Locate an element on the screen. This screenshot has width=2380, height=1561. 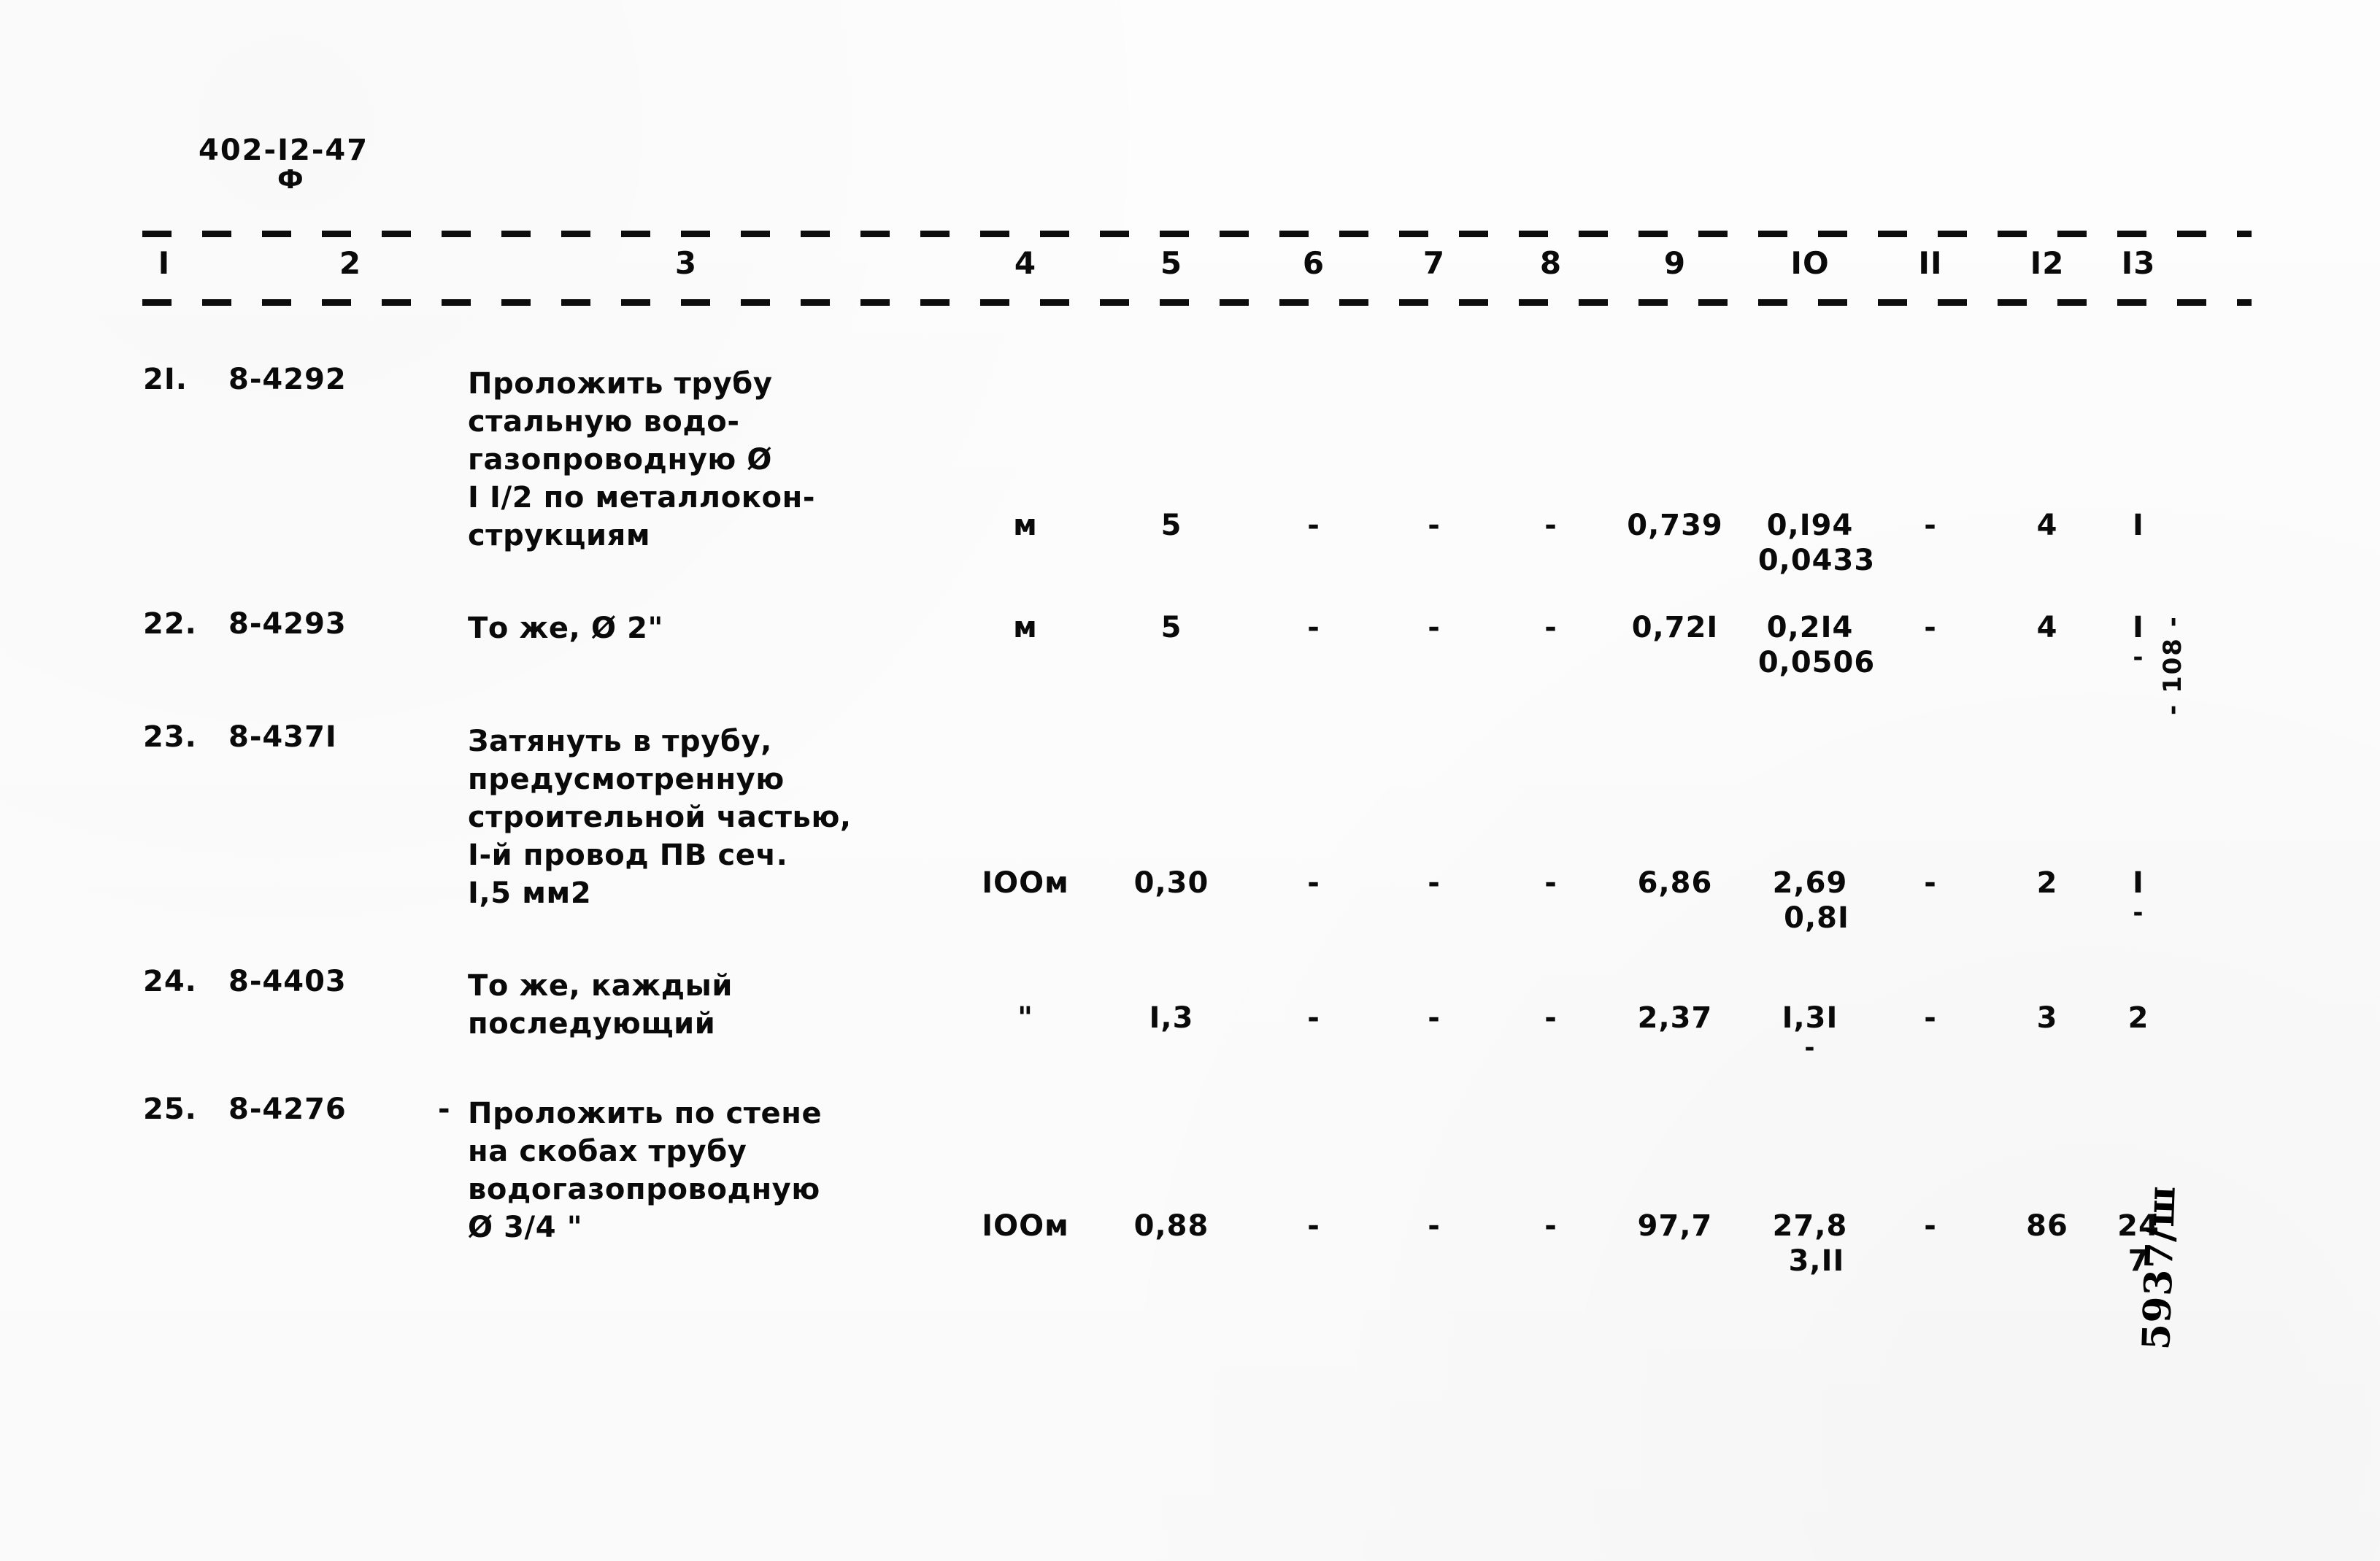
description-line: Затянуть в трубу, is located at coordinates (620, 742).